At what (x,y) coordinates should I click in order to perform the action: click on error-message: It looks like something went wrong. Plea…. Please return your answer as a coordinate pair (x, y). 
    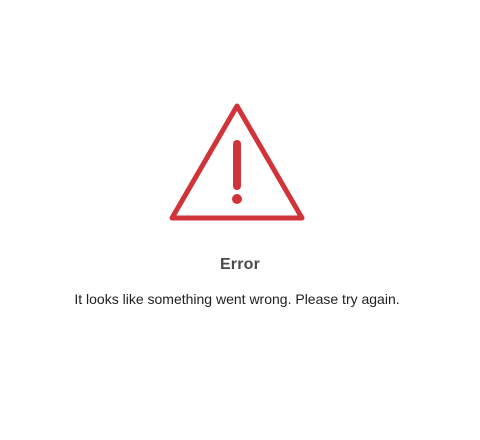
    Looking at the image, I should click on (237, 299).